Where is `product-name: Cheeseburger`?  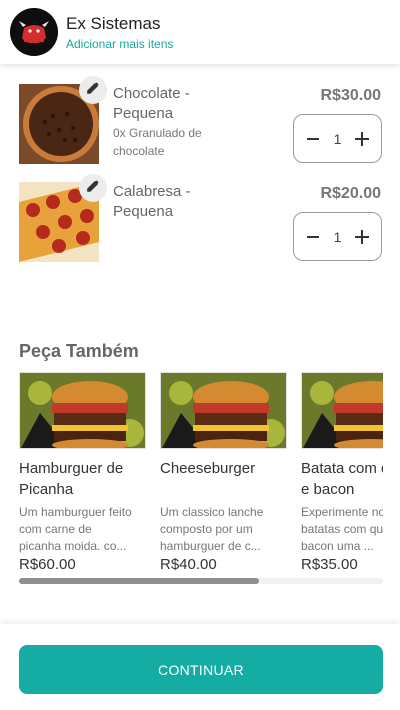 product-name: Cheeseburger is located at coordinates (208, 468).